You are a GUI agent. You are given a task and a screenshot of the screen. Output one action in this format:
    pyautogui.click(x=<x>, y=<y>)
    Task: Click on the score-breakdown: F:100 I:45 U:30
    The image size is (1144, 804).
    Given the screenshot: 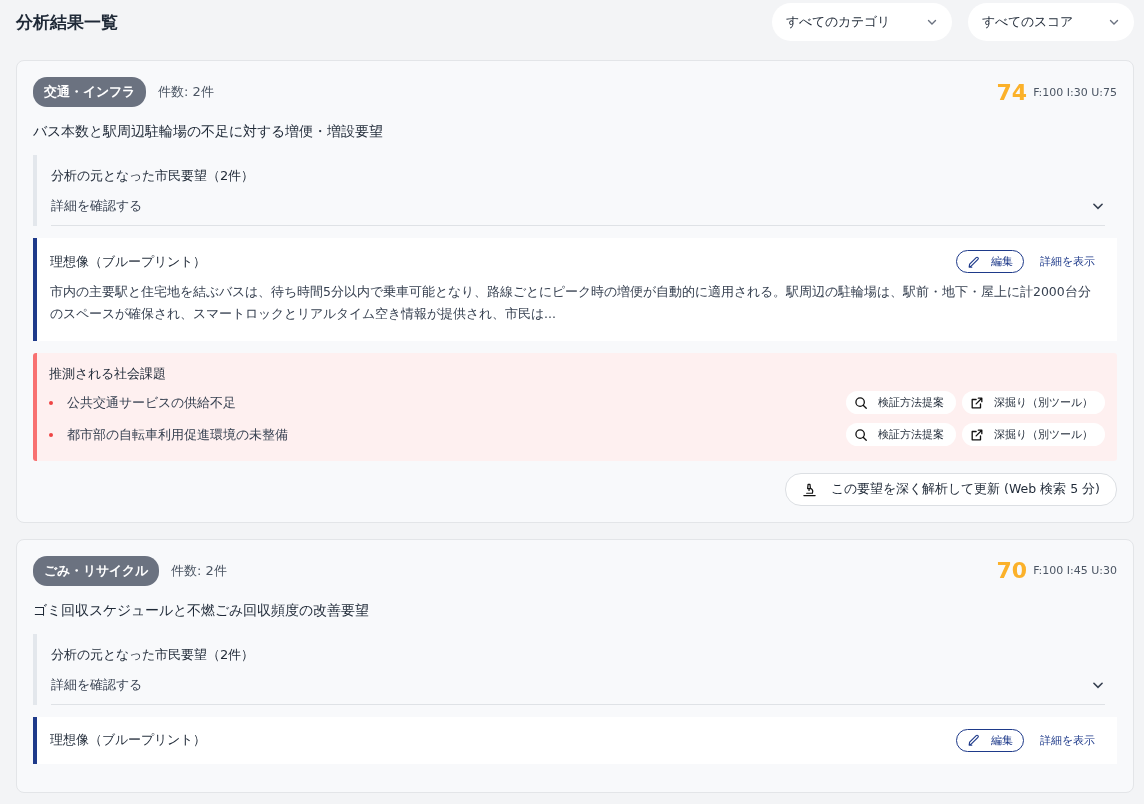 What is the action you would take?
    pyautogui.click(x=1075, y=571)
    